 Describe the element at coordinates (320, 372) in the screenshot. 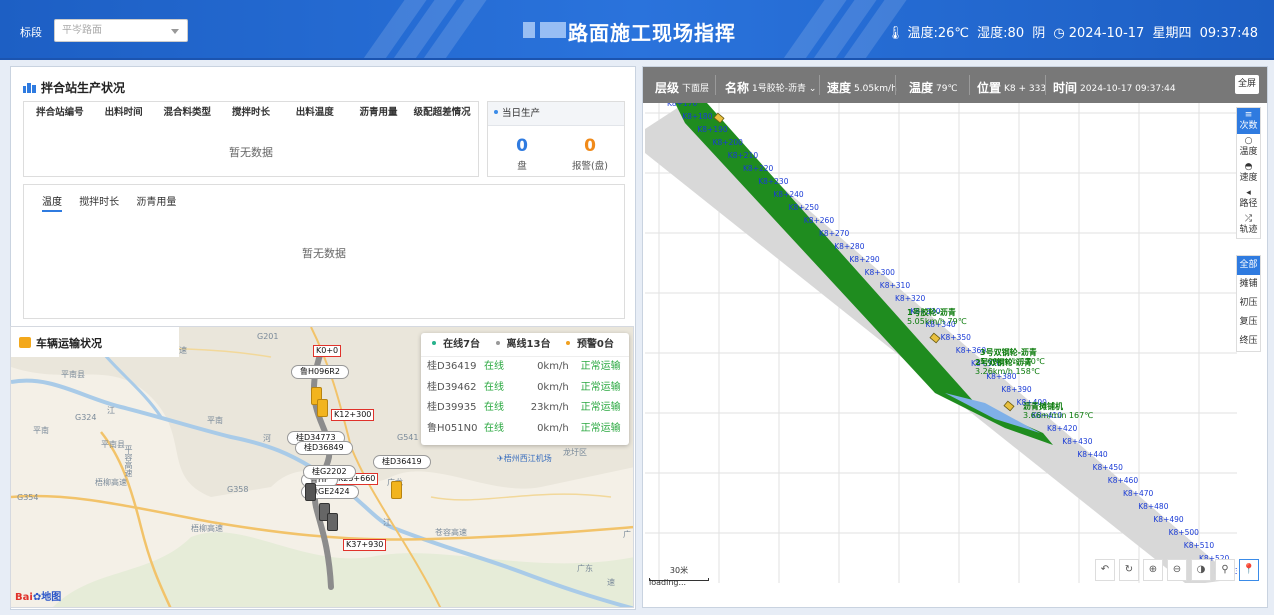

I see `vehicle-plate: 鲁H096R2` at that location.